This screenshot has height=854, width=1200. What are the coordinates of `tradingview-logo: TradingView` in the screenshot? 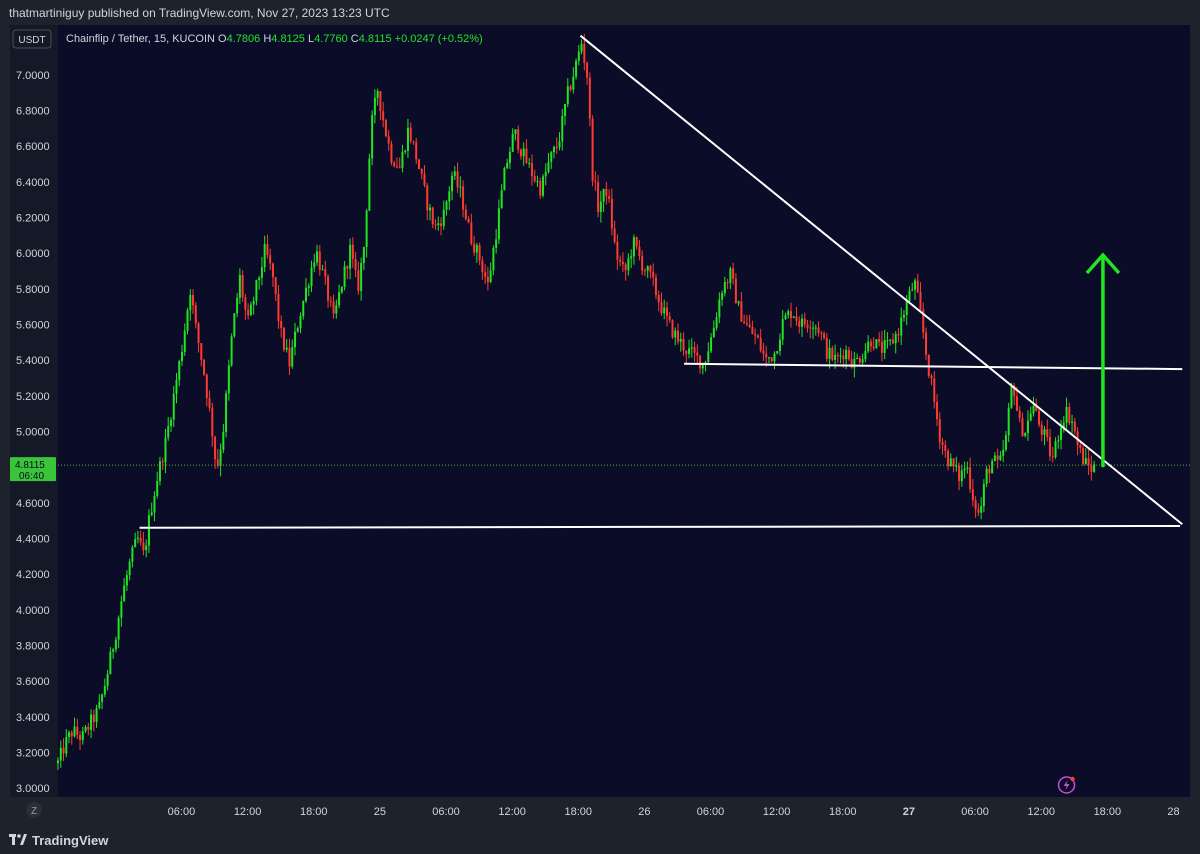 It's located at (58, 840).